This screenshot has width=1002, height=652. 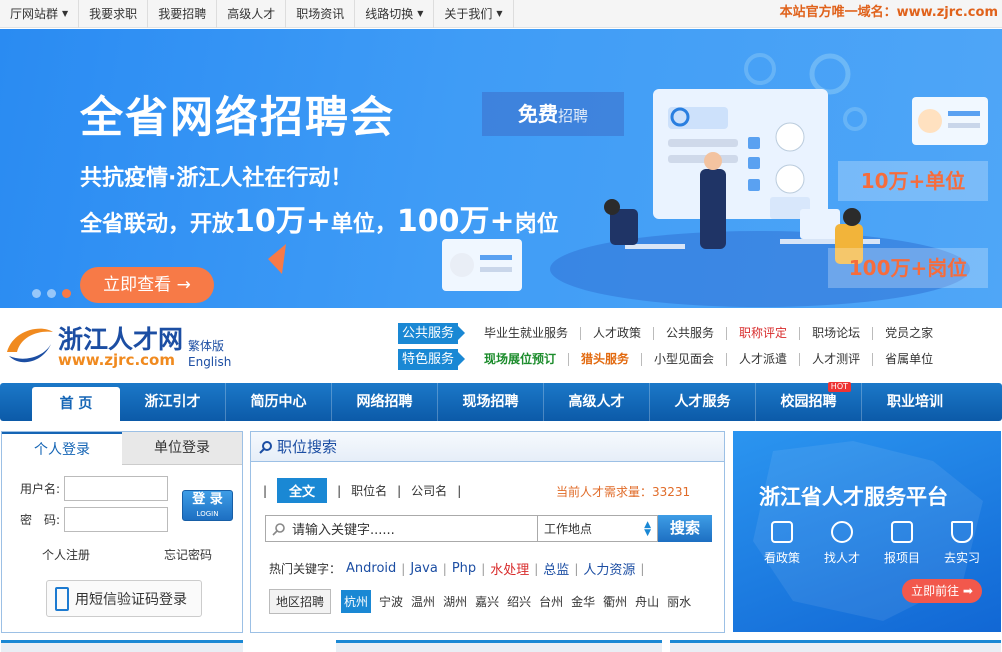 I want to click on view-policy-item: 看政策, so click(x=782, y=543).